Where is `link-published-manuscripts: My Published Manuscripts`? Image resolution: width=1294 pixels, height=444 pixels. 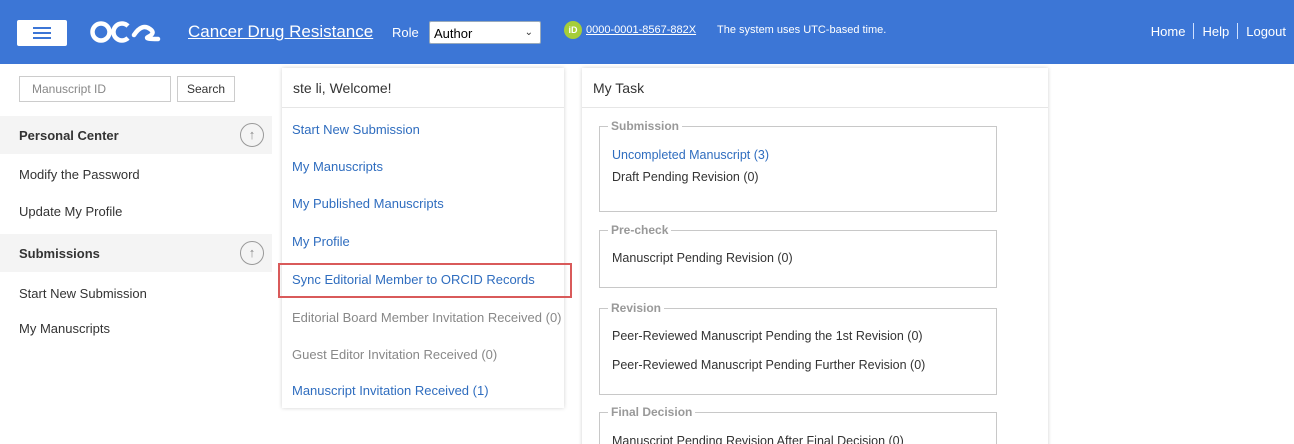 link-published-manuscripts: My Published Manuscripts is located at coordinates (368, 203).